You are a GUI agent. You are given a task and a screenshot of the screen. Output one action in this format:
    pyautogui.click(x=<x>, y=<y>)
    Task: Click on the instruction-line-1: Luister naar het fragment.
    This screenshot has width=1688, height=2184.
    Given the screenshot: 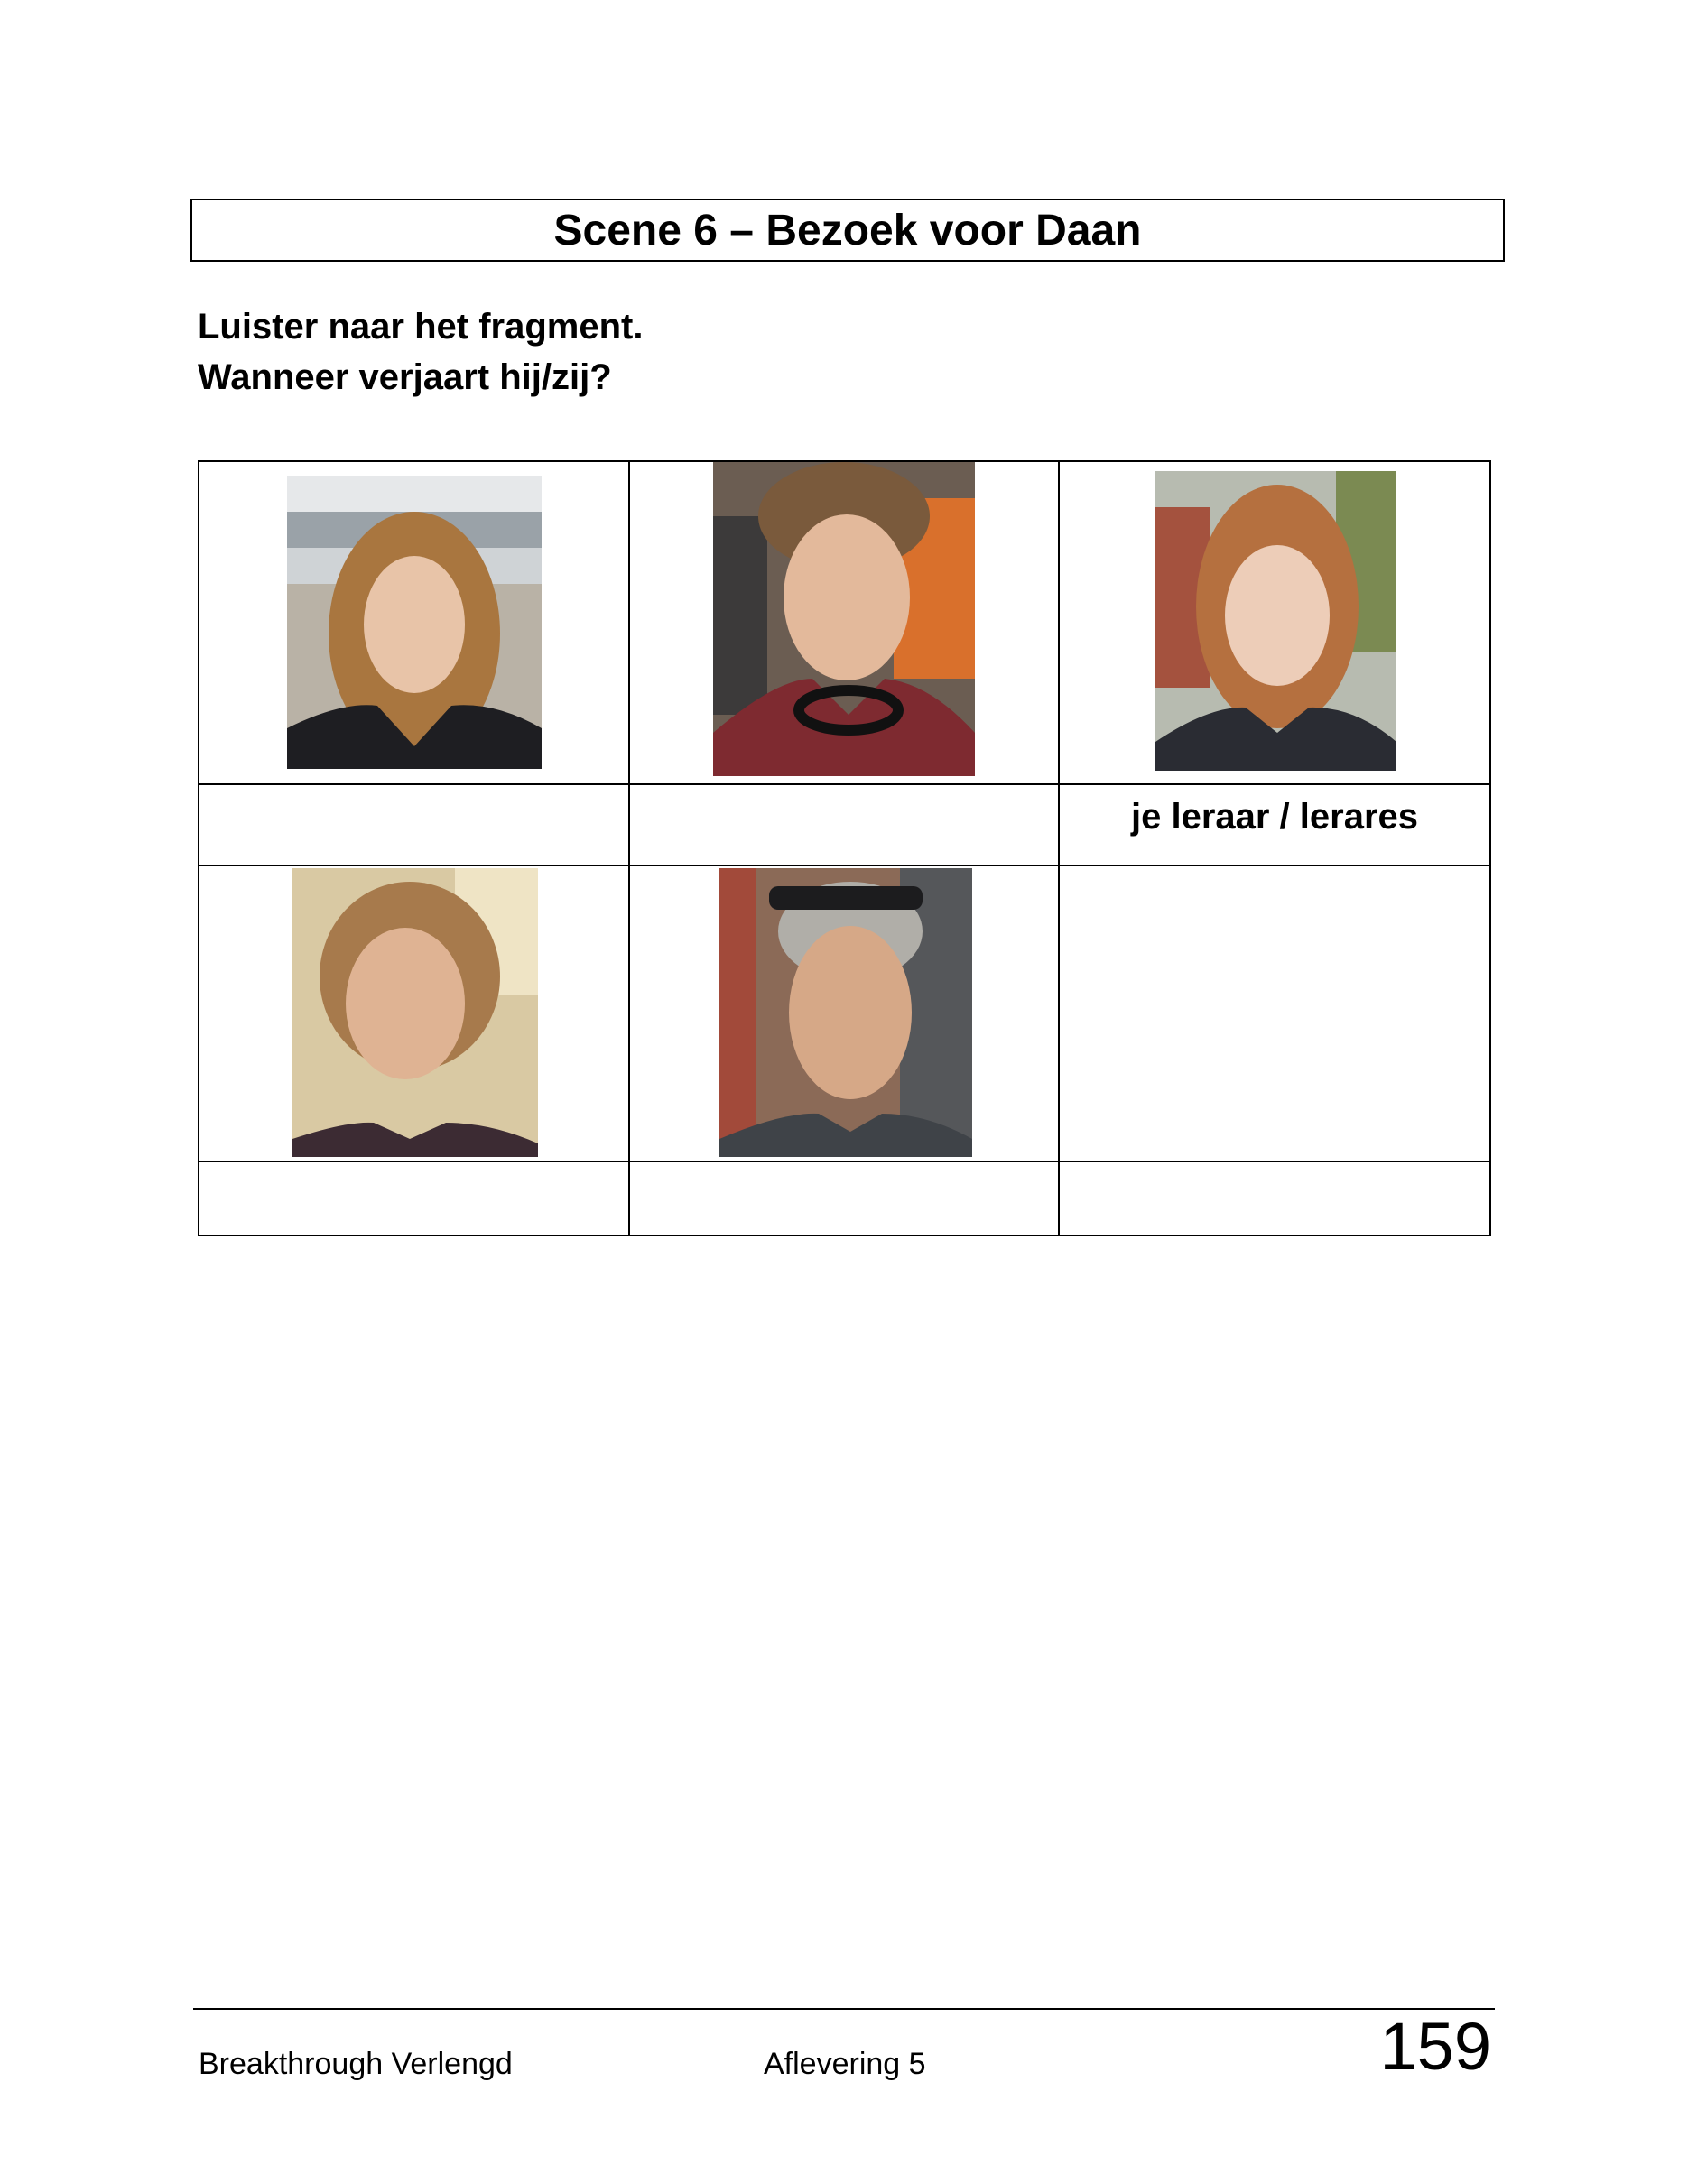 What is the action you would take?
    pyautogui.click(x=421, y=327)
    